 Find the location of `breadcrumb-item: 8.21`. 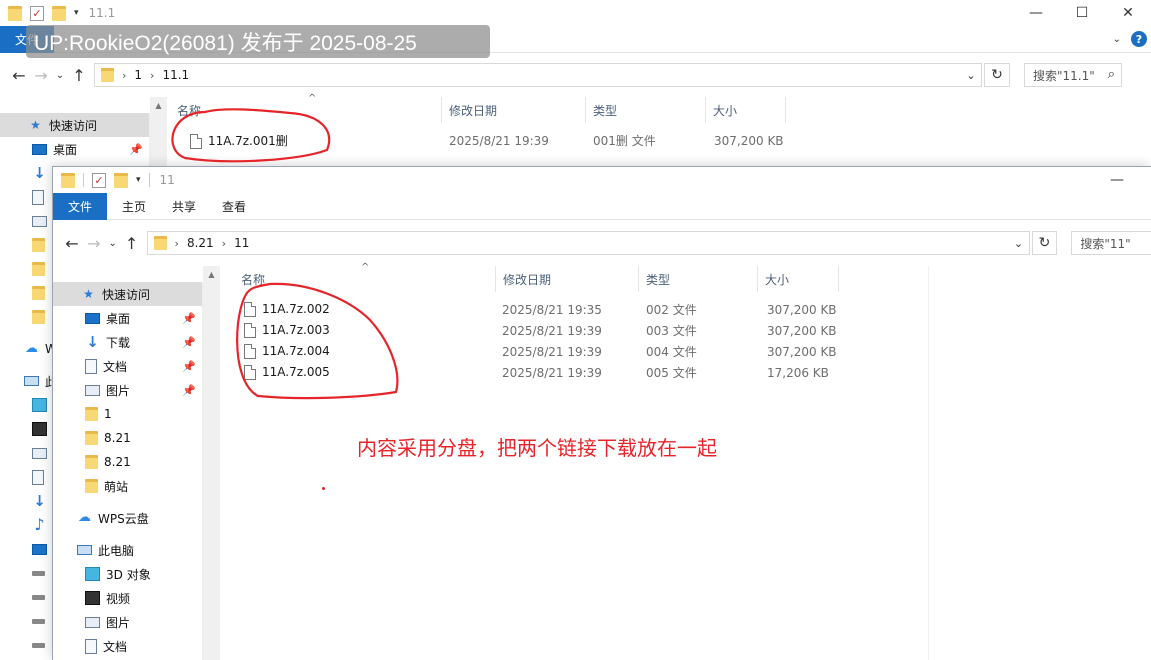

breadcrumb-item: 8.21 is located at coordinates (200, 243).